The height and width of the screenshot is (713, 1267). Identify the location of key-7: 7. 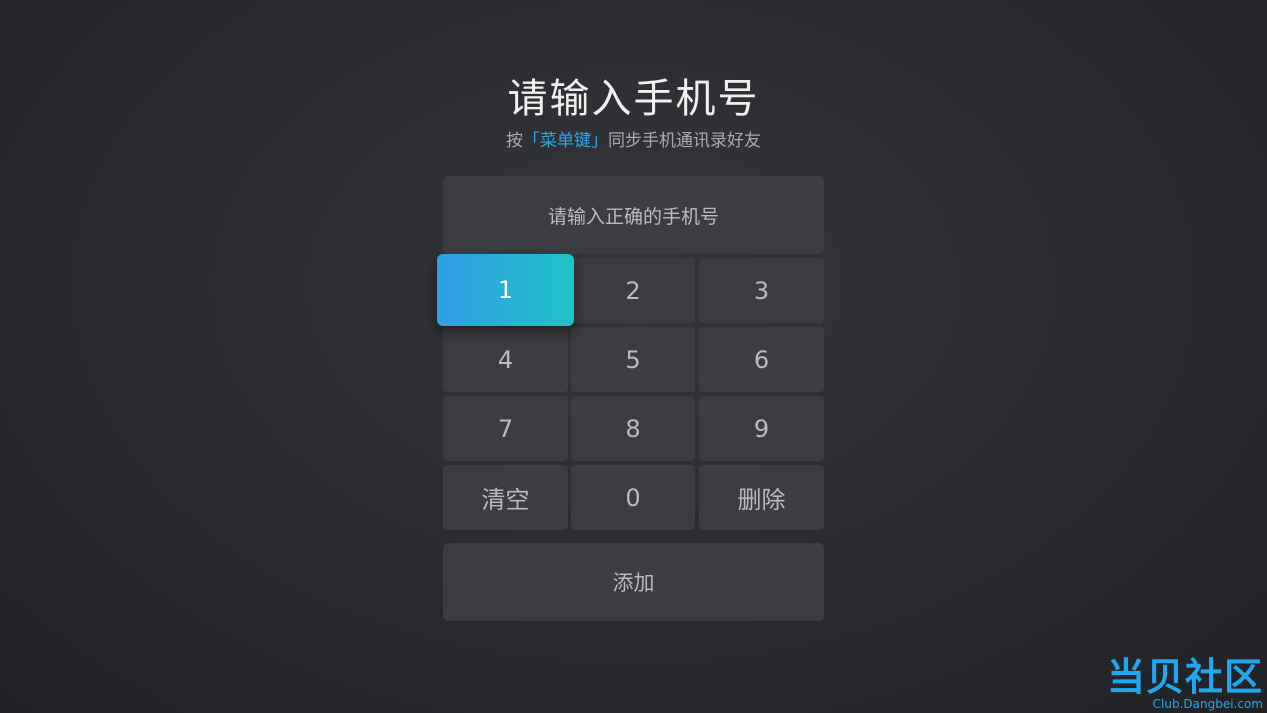
(505, 428).